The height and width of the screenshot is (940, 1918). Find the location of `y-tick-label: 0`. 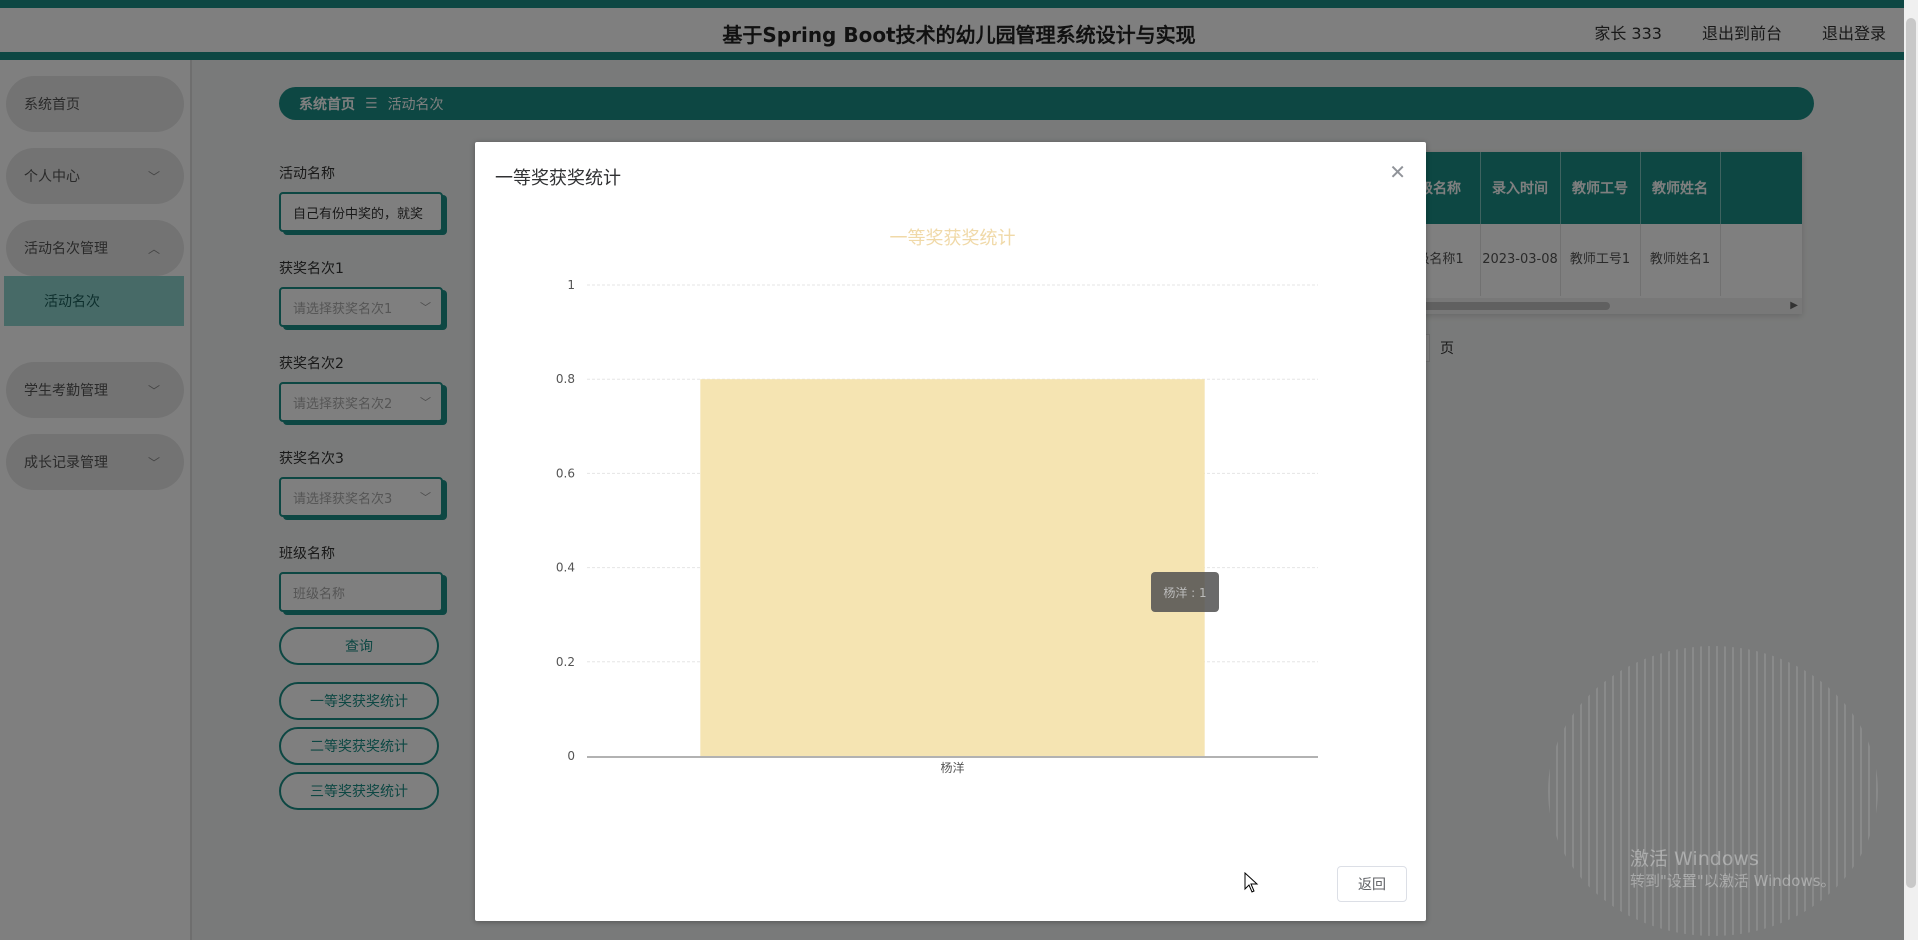

y-tick-label: 0 is located at coordinates (571, 756).